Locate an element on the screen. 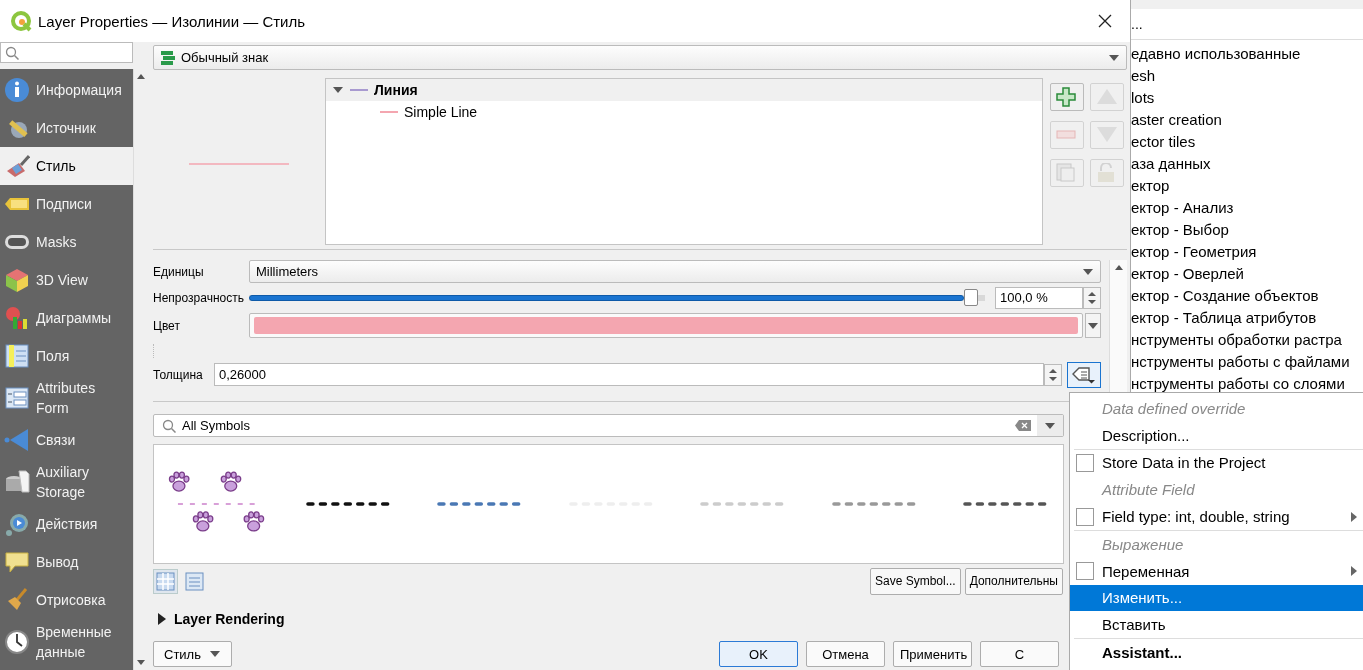 This screenshot has height=670, width=1363. add-icon is located at coordinates (1067, 97).